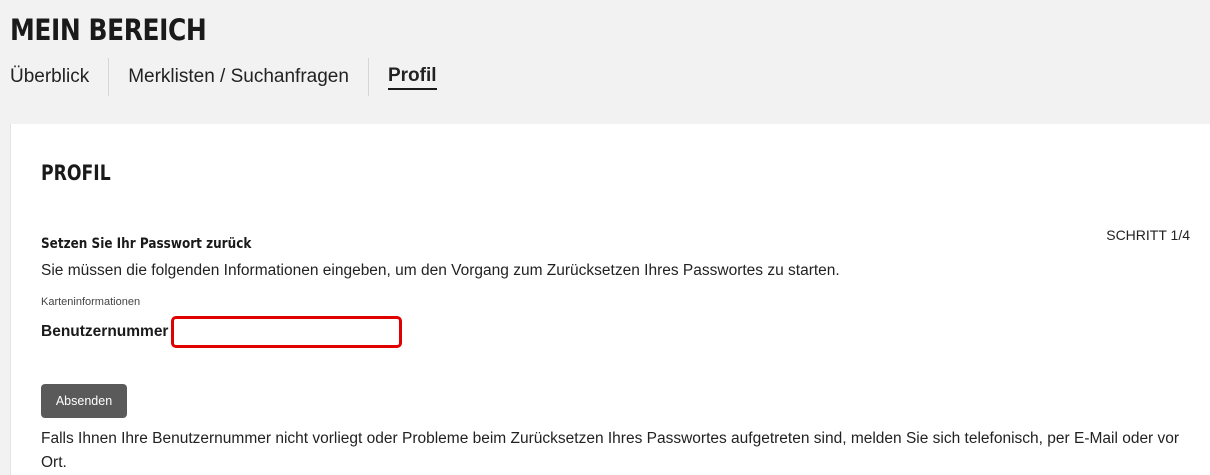  Describe the element at coordinates (84, 401) in the screenshot. I see `submit-button: Absenden` at that location.